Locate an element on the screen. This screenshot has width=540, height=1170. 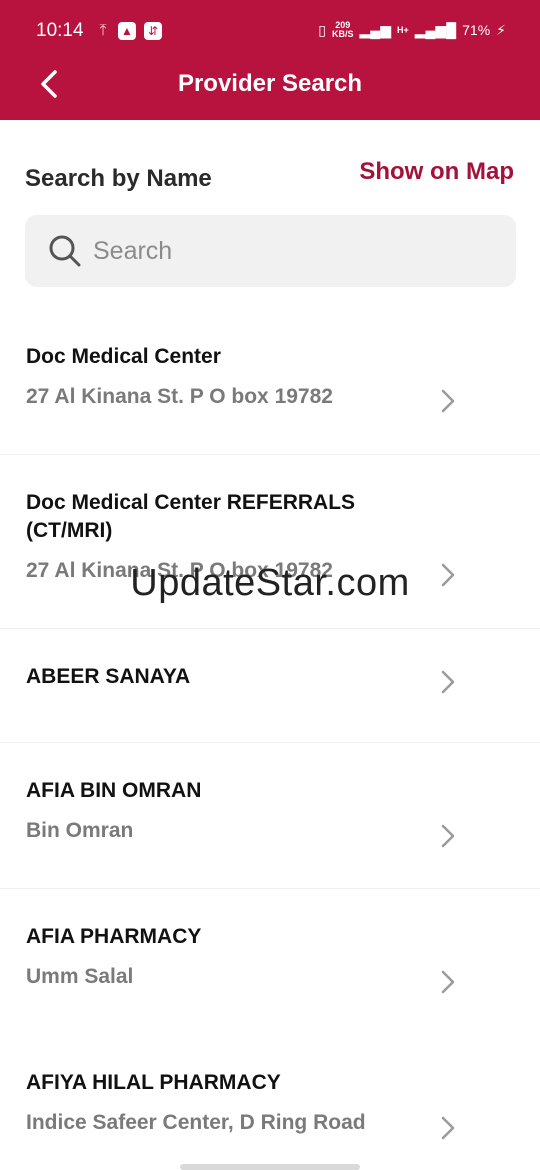
provider-address: Indice Safeer Center, D Ring Road is located at coordinates (196, 1122).